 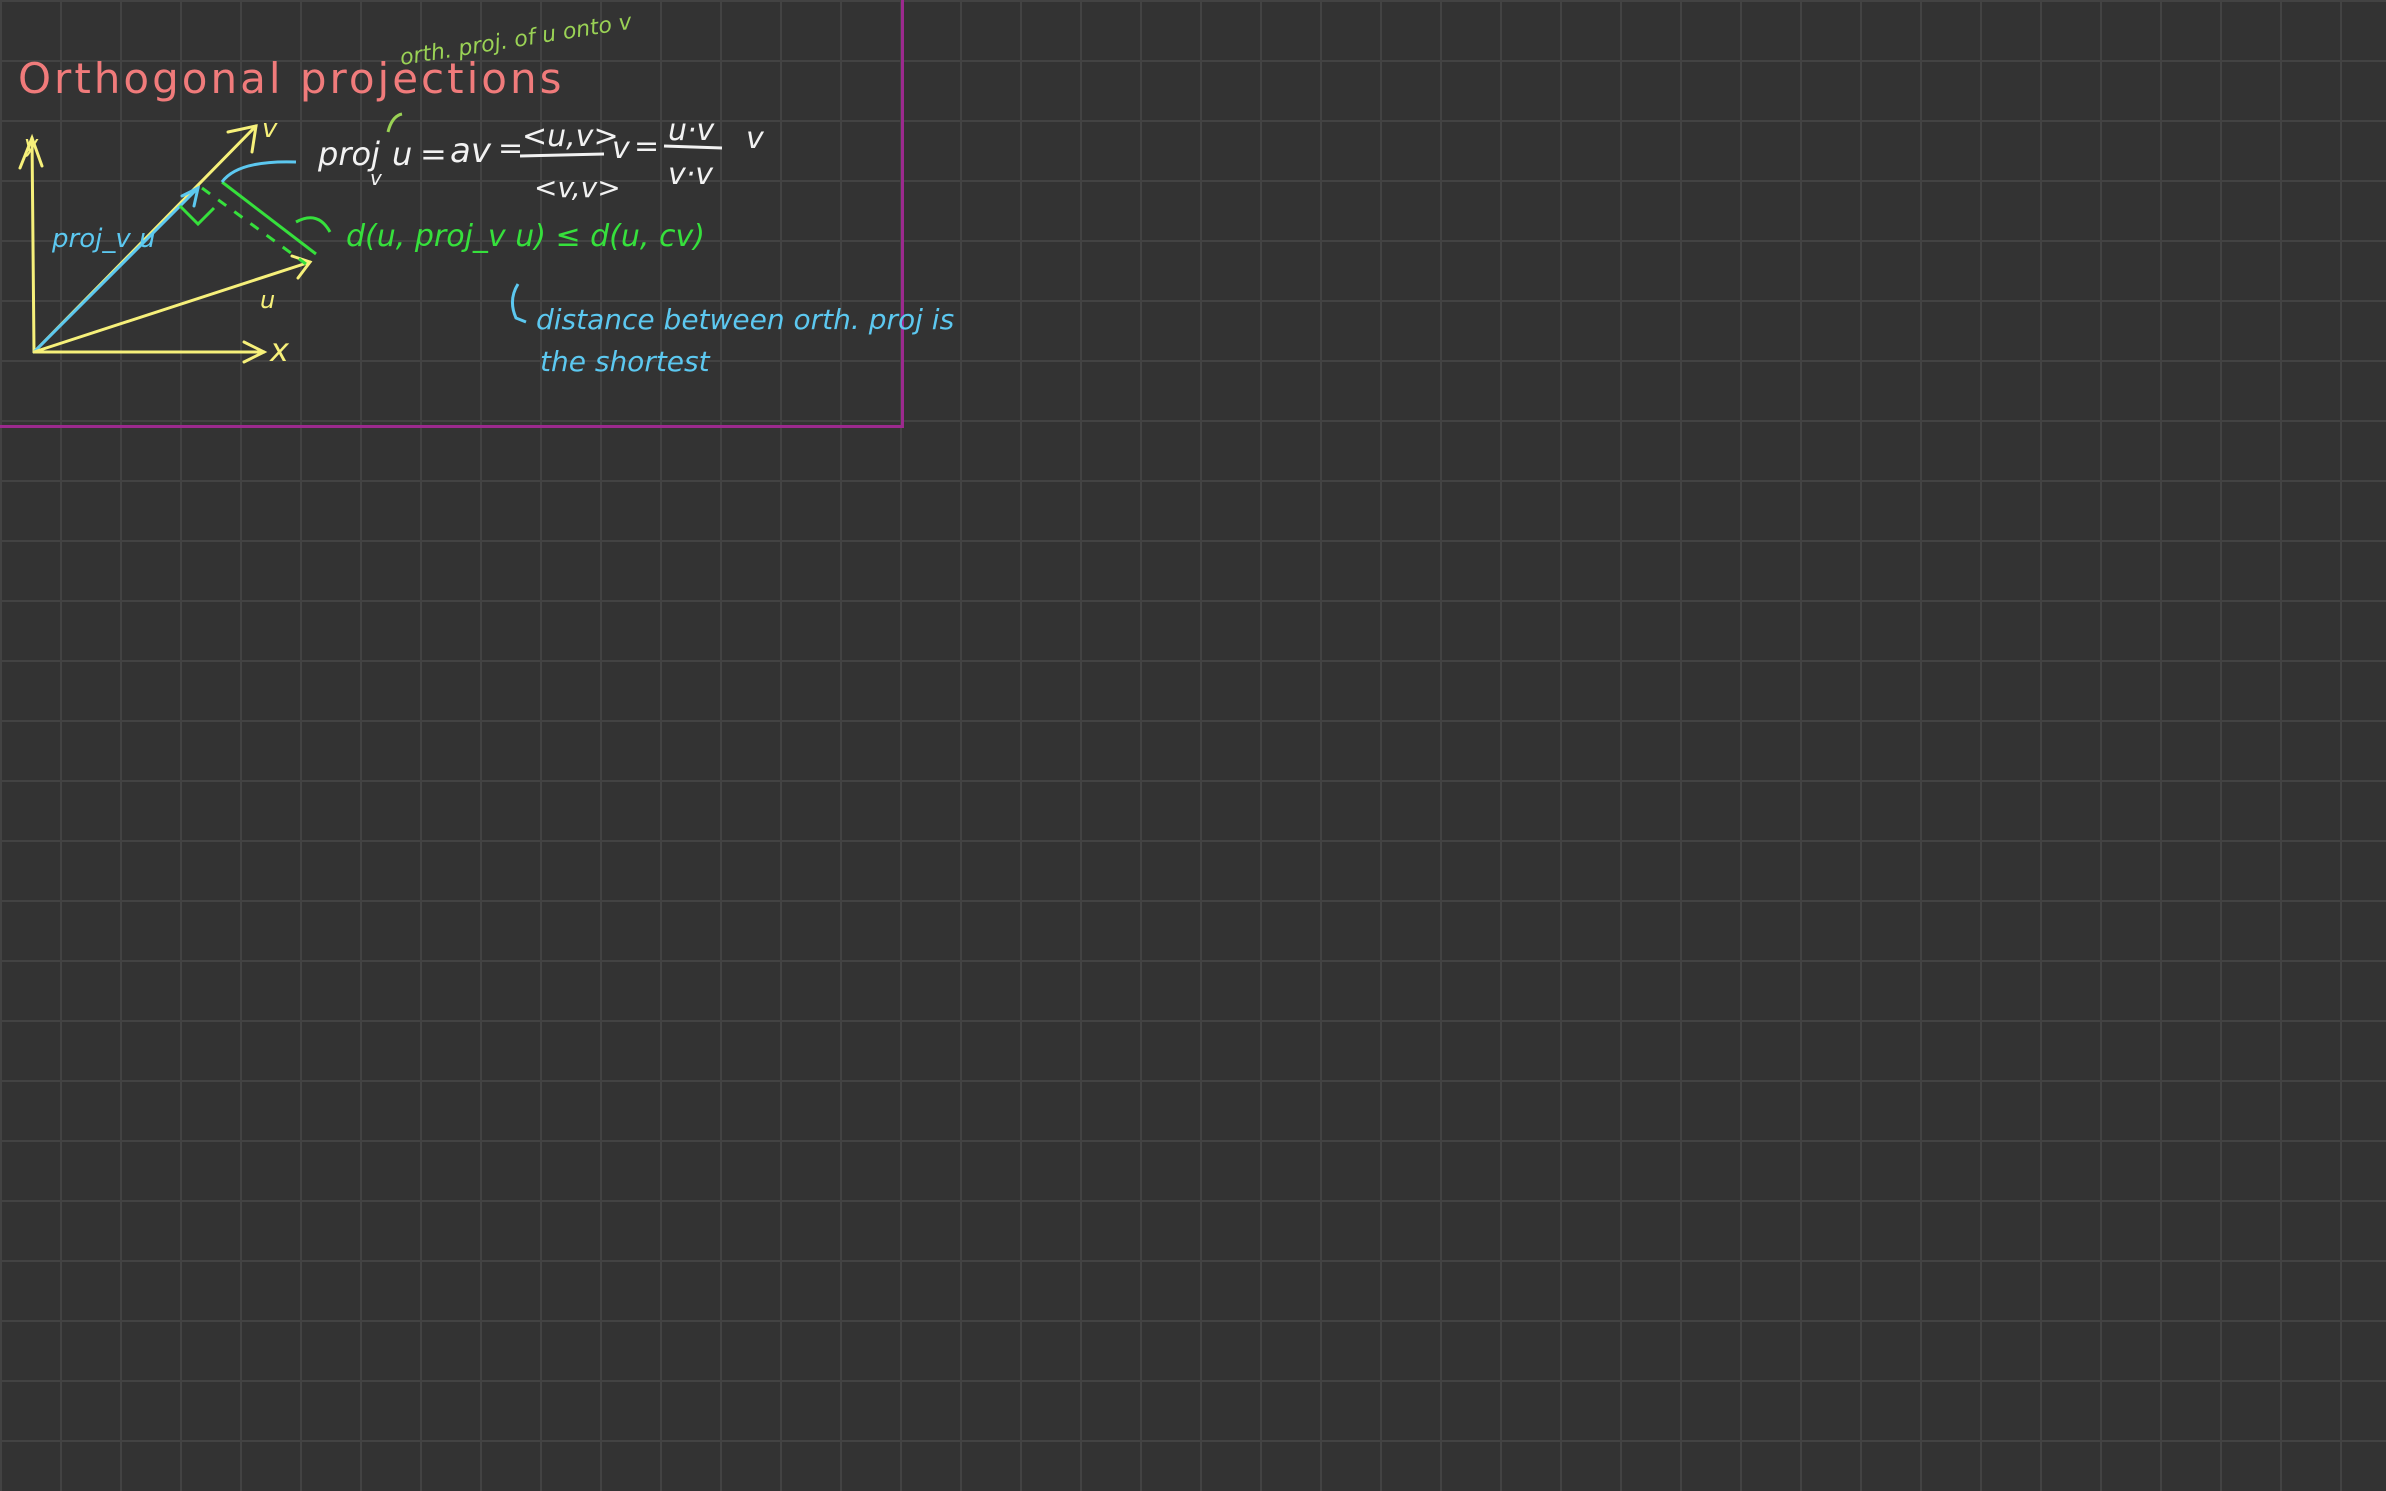 I want to click on y-axis-label: y, so click(x=31, y=144).